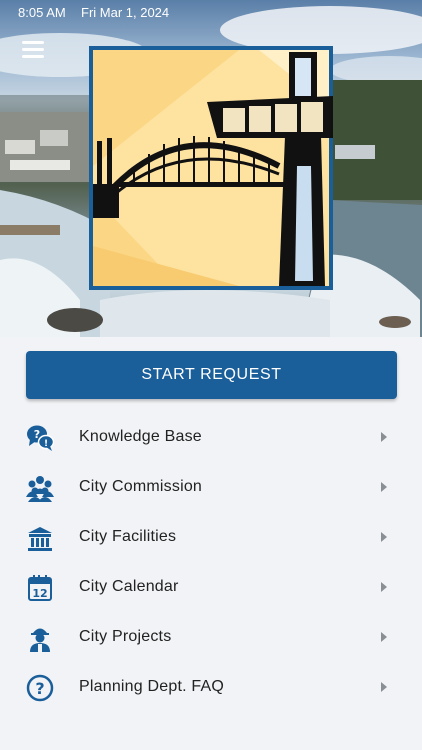 The height and width of the screenshot is (750, 422). Describe the element at coordinates (211, 487) in the screenshot. I see `menu-item-city-commission: City Commission` at that location.